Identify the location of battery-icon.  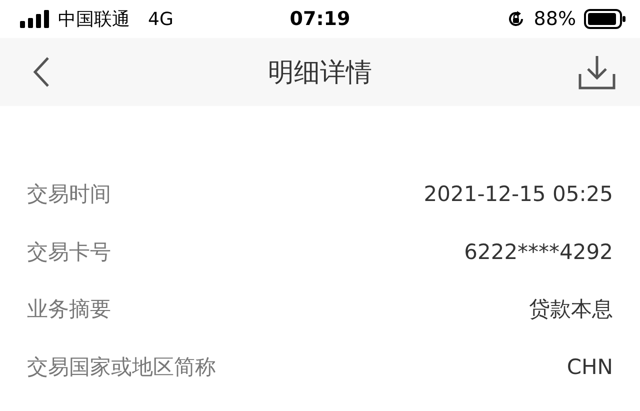
(605, 19).